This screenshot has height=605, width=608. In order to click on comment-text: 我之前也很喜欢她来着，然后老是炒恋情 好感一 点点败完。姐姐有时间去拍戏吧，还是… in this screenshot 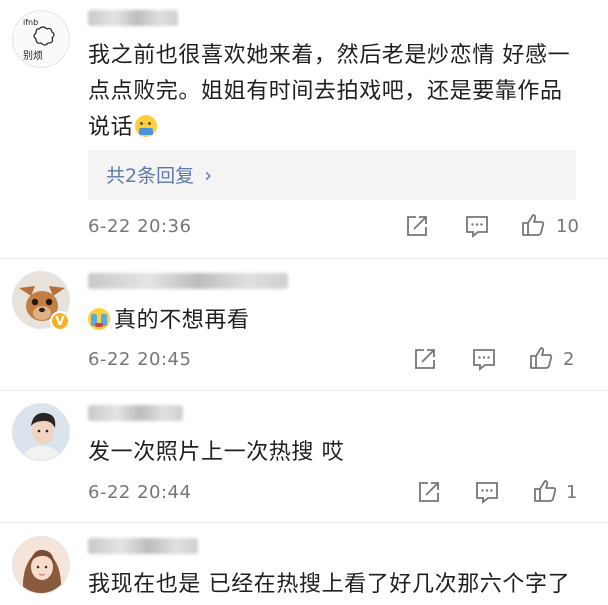, I will do `click(329, 91)`.